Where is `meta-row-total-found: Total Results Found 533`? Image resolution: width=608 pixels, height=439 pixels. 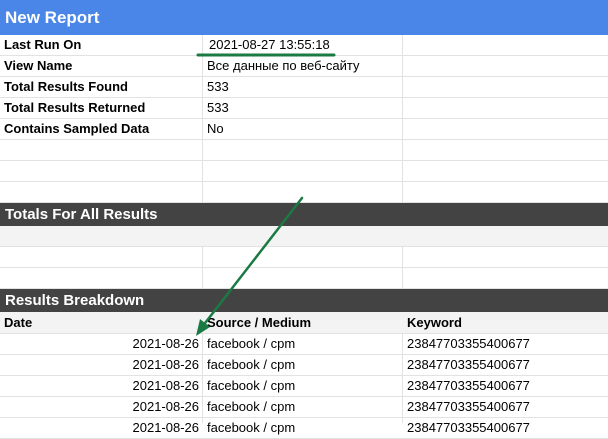 meta-row-total-found: Total Results Found 533 is located at coordinates (304, 87).